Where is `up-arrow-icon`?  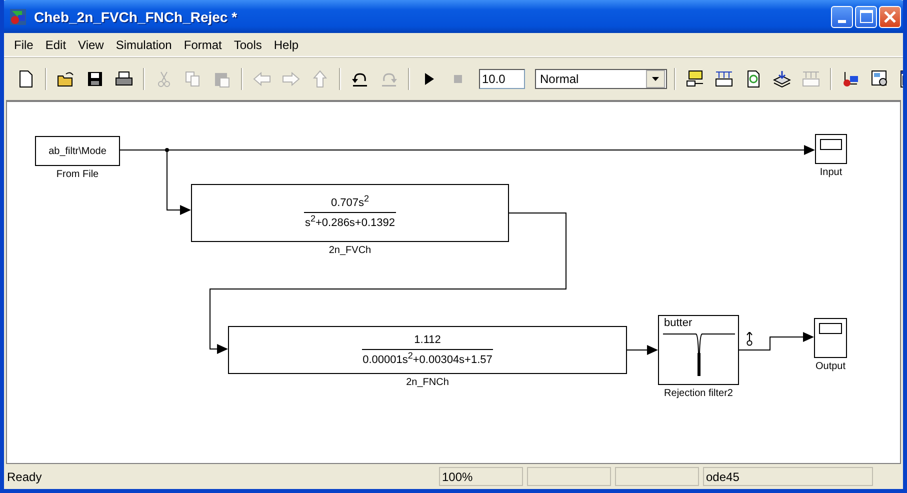 up-arrow-icon is located at coordinates (320, 79).